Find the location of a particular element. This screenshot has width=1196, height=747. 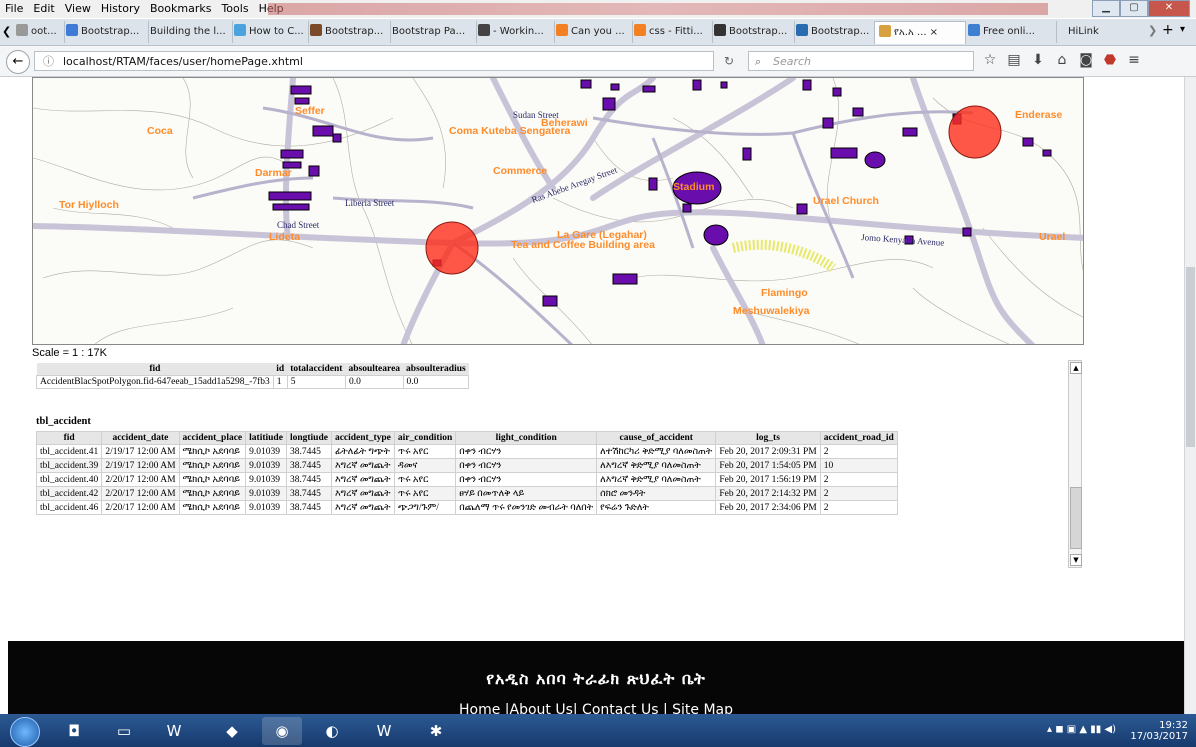

map-label: Flamingo is located at coordinates (784, 293).